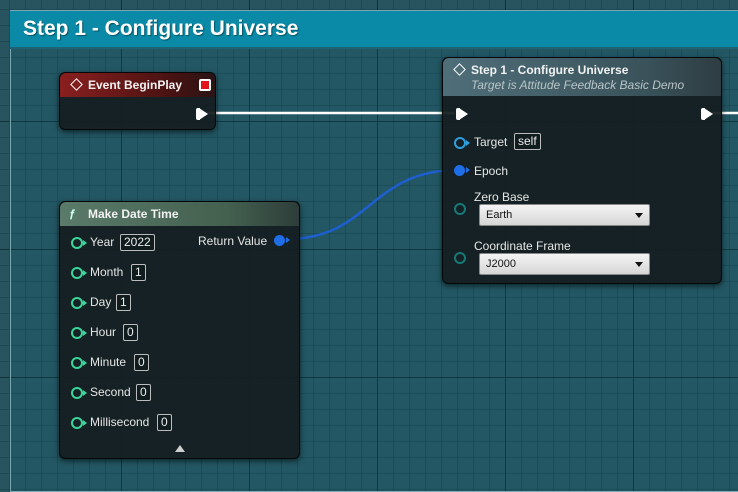 The width and height of the screenshot is (738, 492). I want to click on second-label: Second, so click(110, 392).